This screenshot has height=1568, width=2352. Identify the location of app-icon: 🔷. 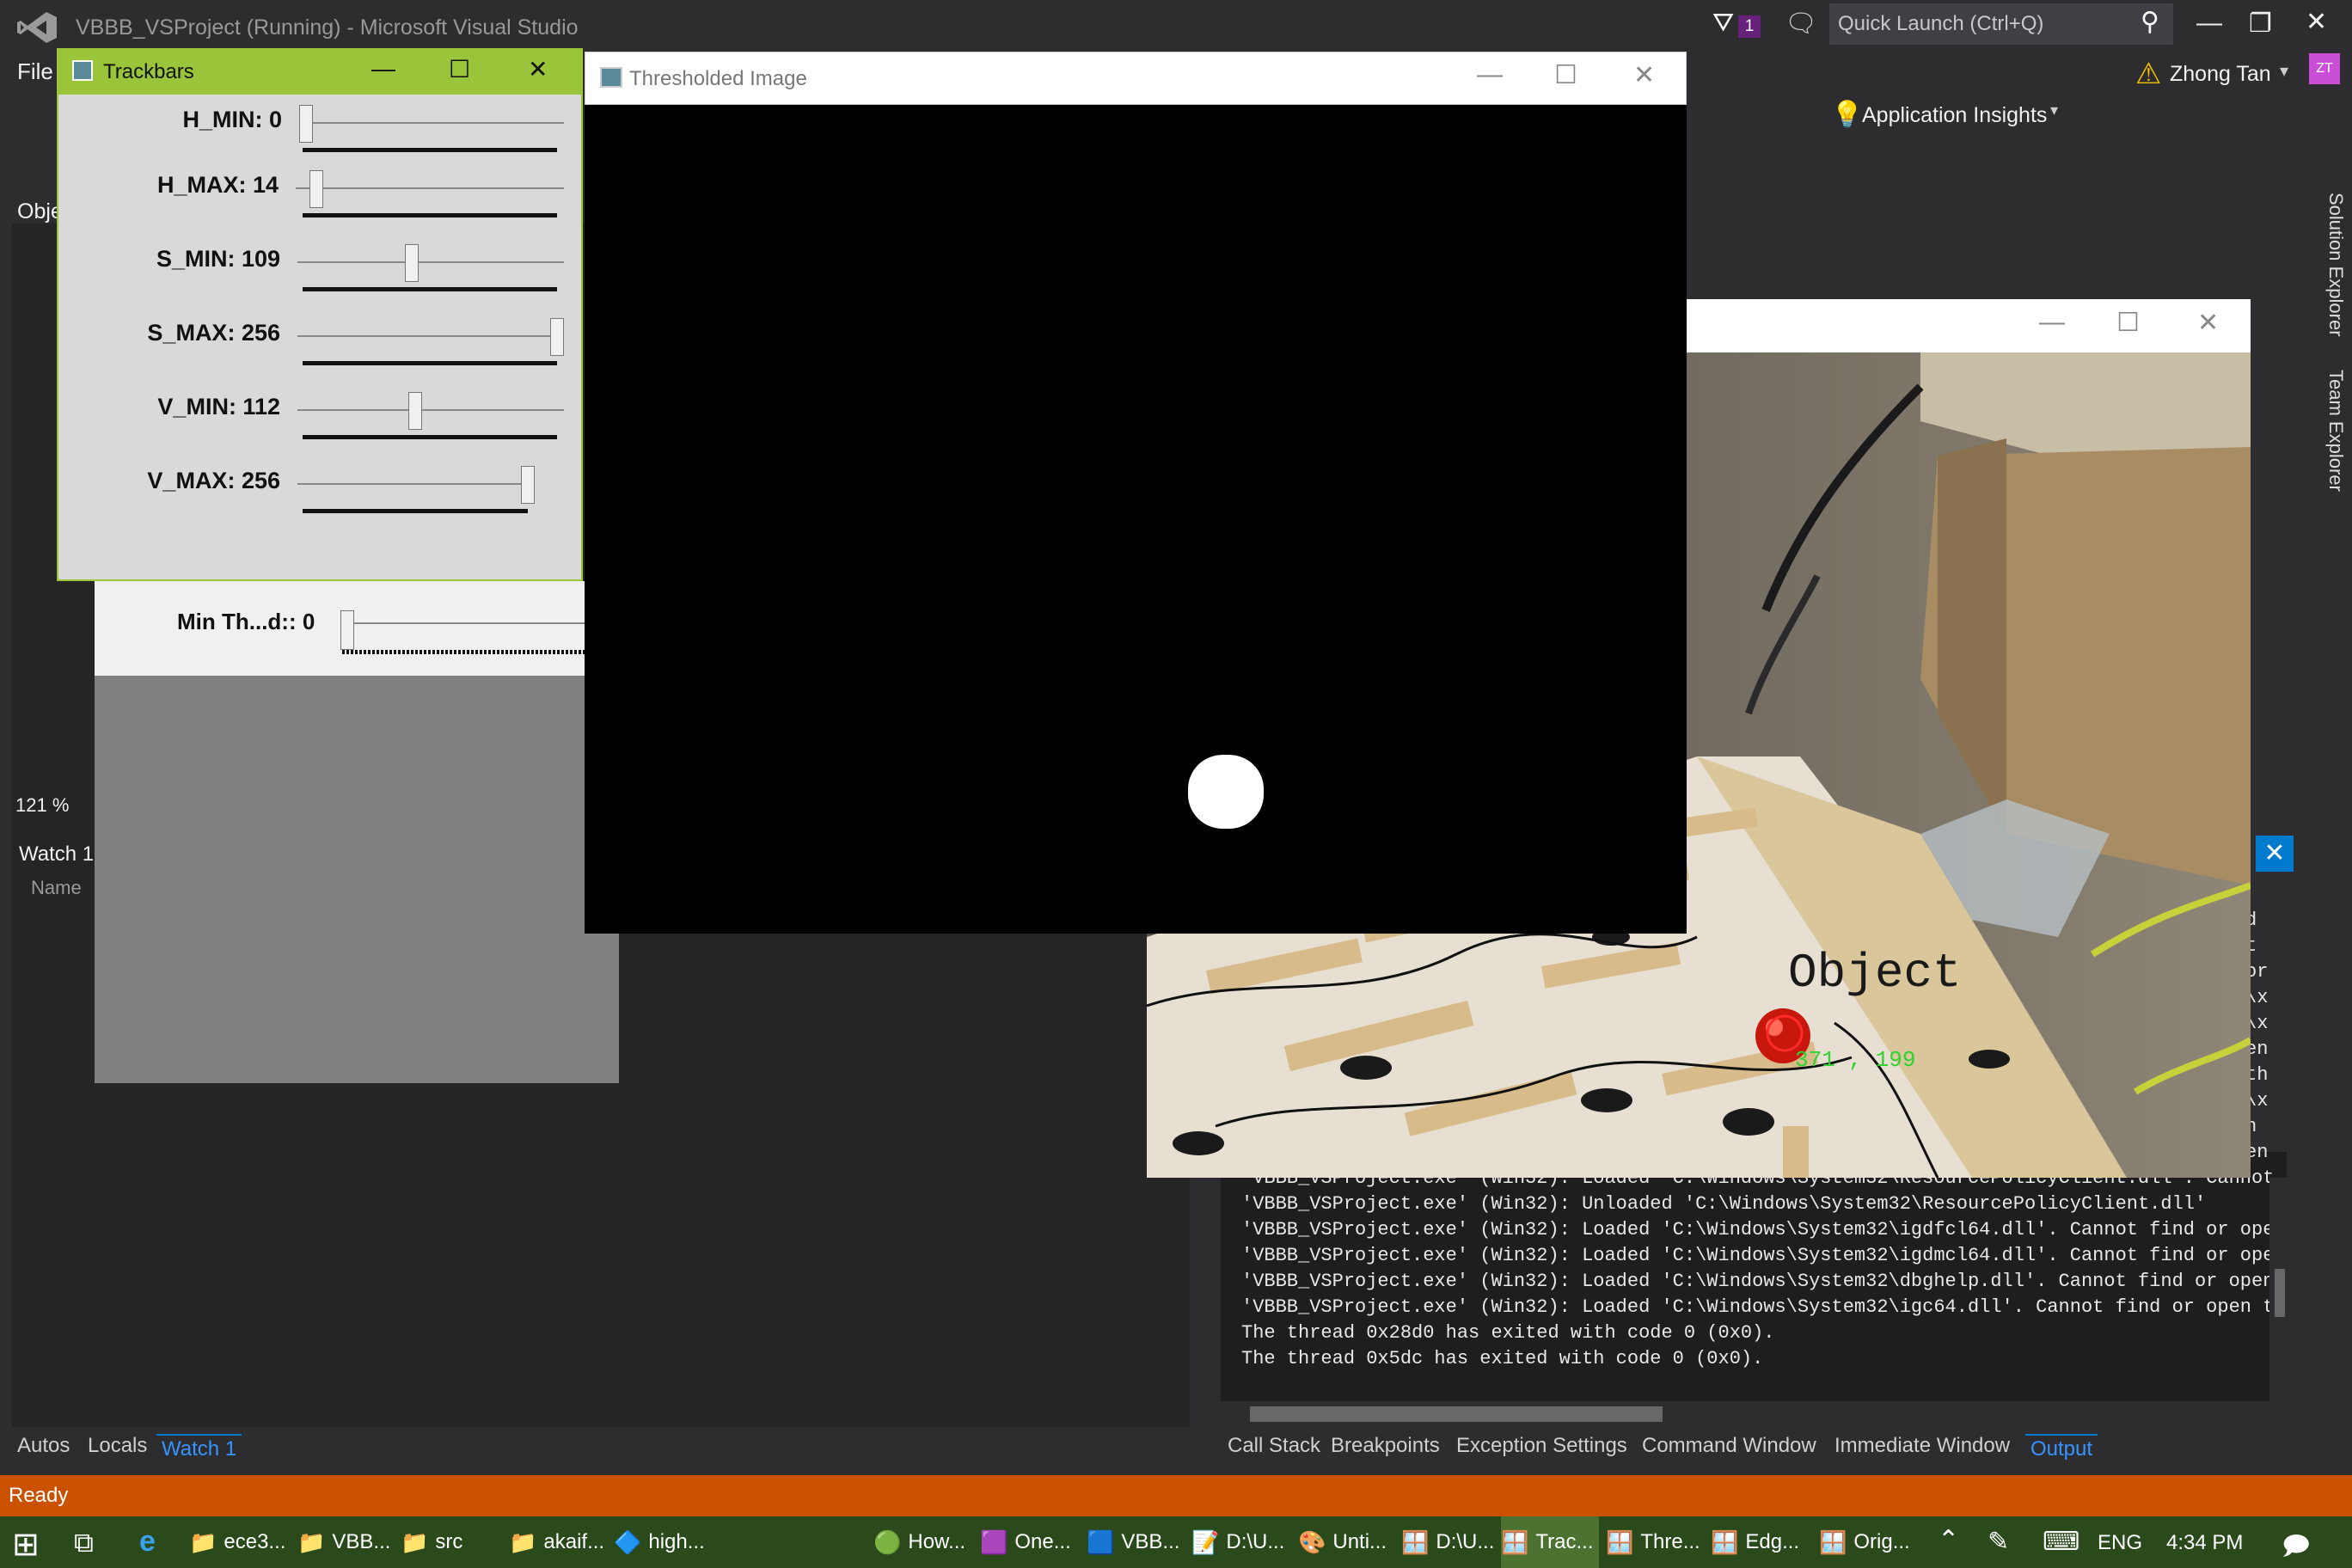
(628, 1542).